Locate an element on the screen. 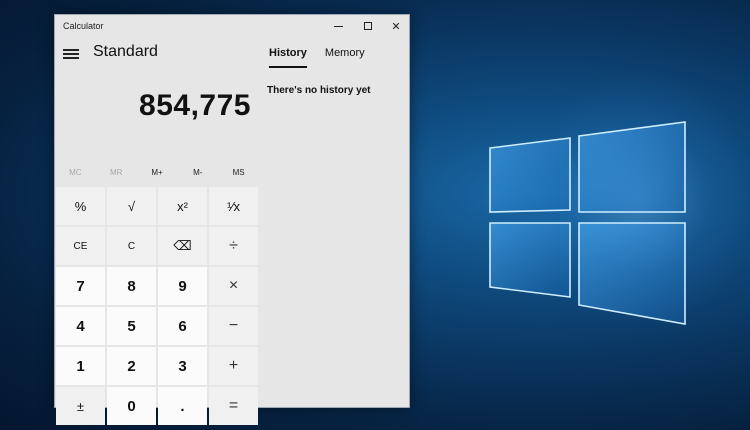 This screenshot has height=430, width=750. memory-add-button: M+ is located at coordinates (157, 173).